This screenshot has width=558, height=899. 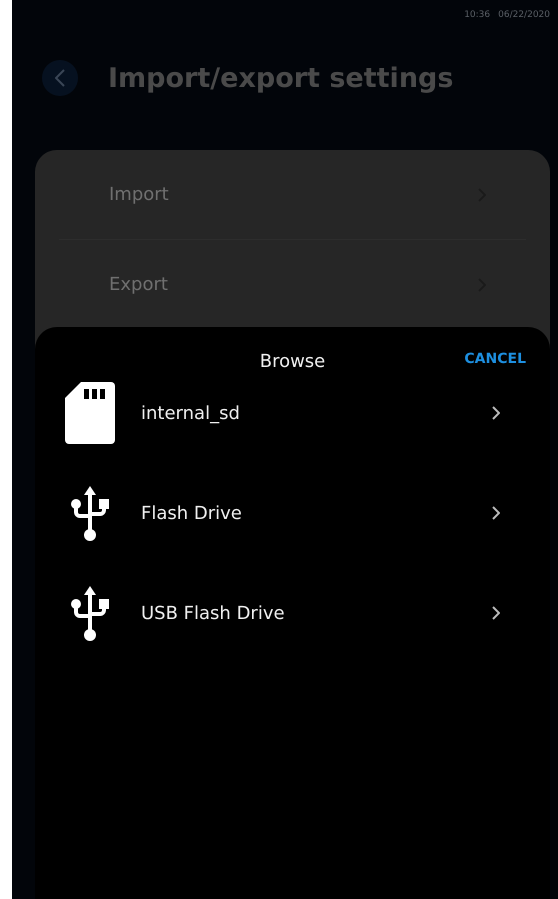 I want to click on status-time: 10:36, so click(x=477, y=15).